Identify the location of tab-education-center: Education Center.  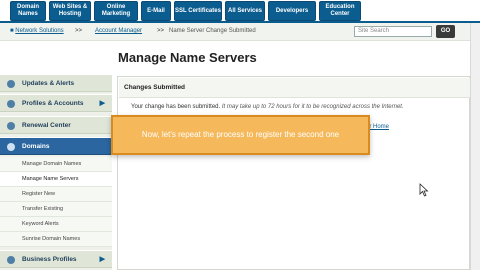
(340, 11).